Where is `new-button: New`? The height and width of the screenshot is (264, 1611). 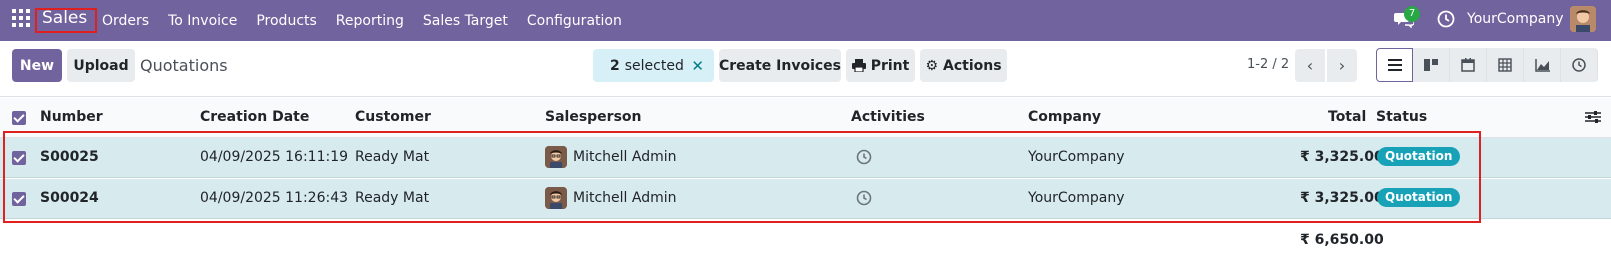
new-button: New is located at coordinates (37, 65).